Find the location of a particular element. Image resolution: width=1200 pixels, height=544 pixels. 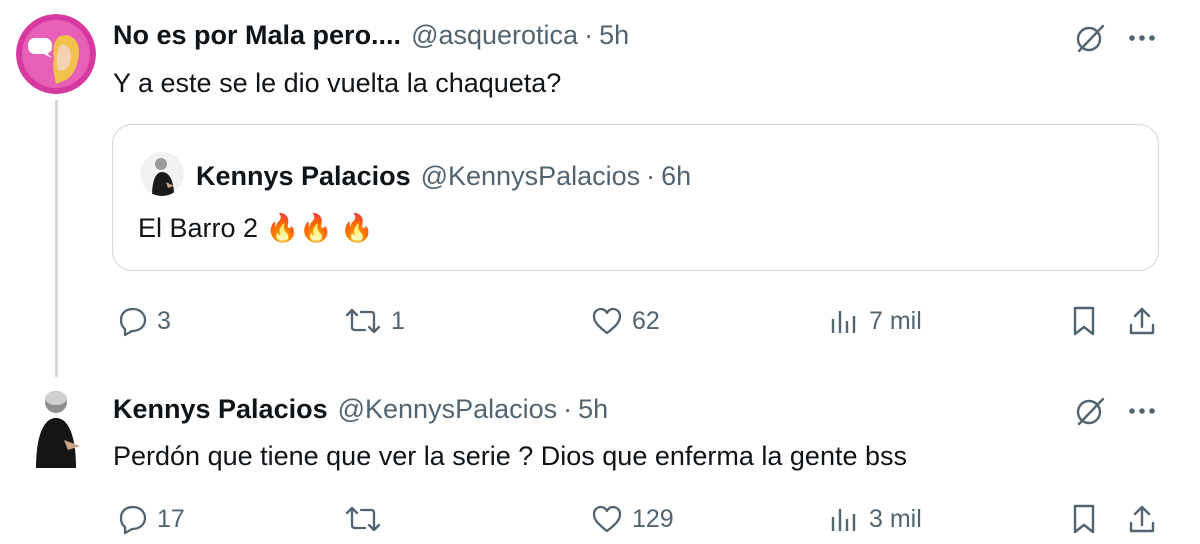

like-count: 62 is located at coordinates (646, 320).